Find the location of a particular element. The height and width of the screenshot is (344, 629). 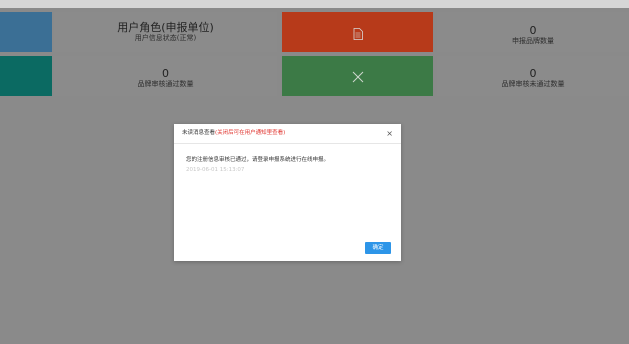

dialog-note: (关闭后可在用户通知里查看) is located at coordinates (250, 133).